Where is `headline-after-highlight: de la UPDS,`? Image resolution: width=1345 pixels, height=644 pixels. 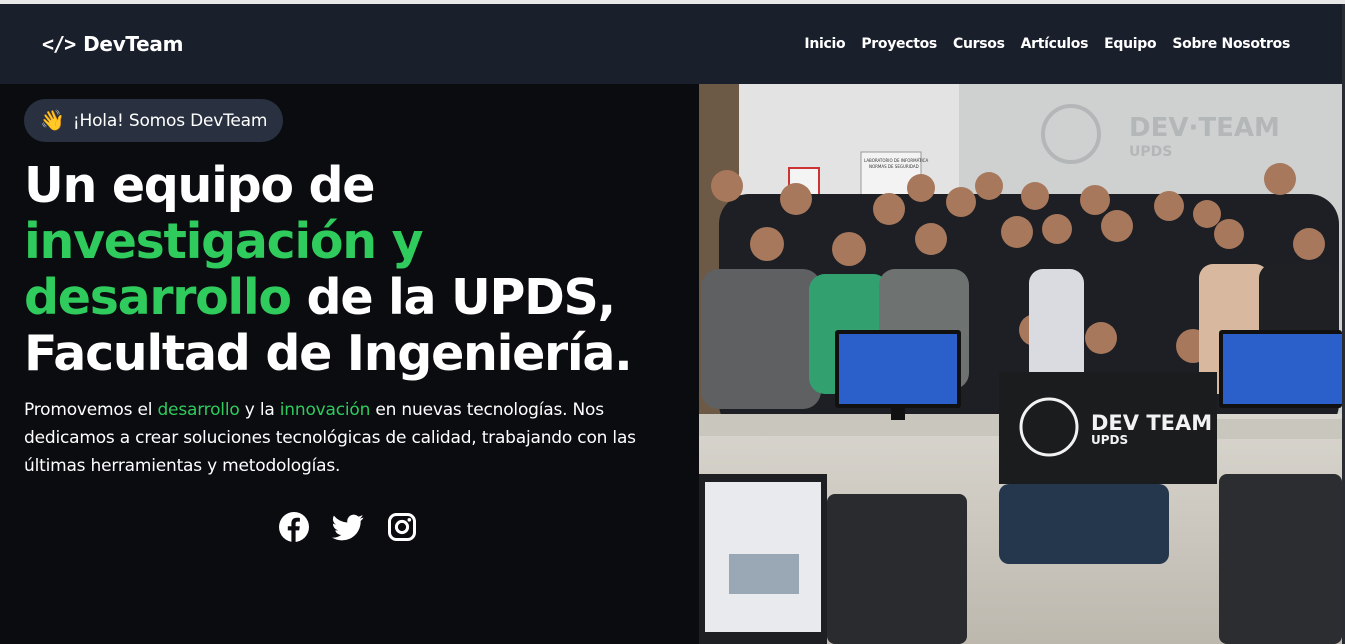
headline-after-highlight: de la UPDS, is located at coordinates (453, 297).